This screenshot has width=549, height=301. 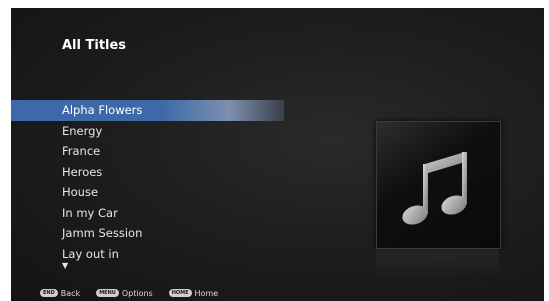 I want to click on options-label: Options, so click(x=137, y=293).